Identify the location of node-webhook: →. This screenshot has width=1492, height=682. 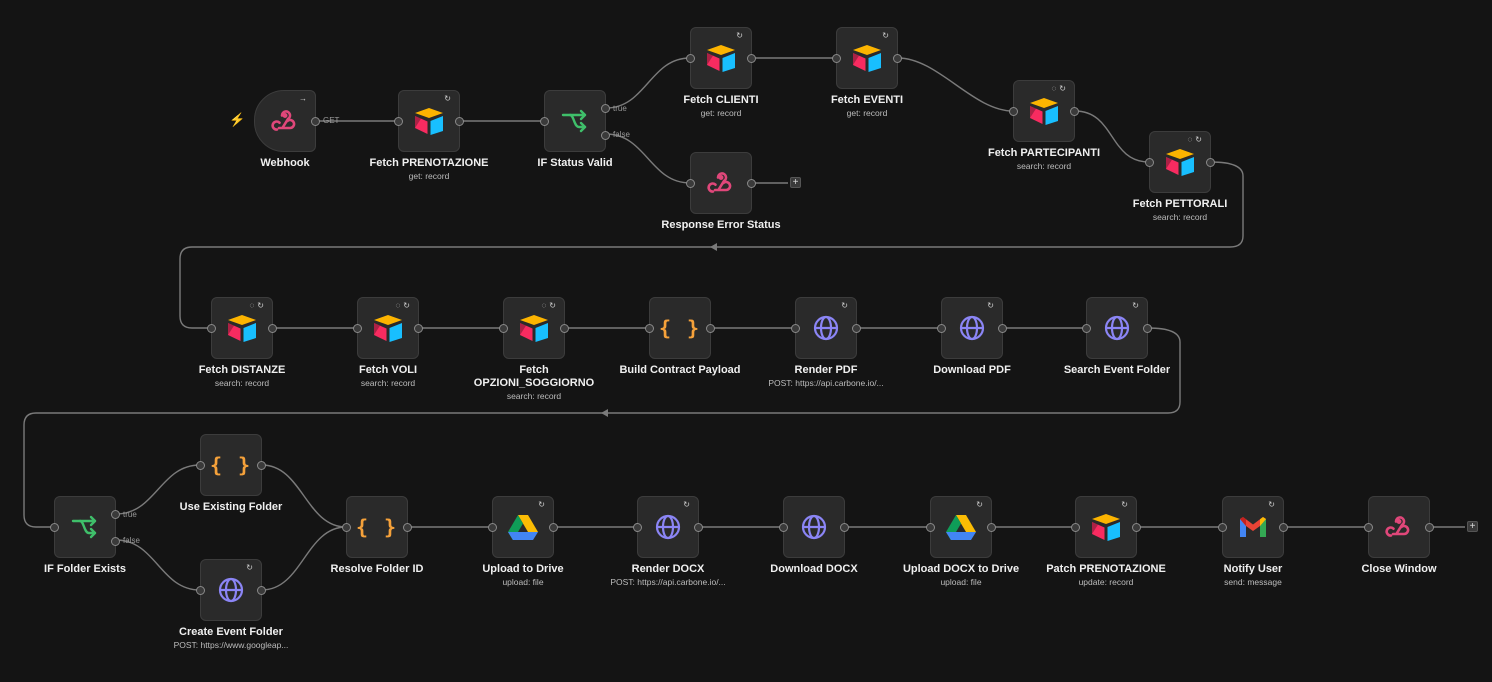
(287, 121).